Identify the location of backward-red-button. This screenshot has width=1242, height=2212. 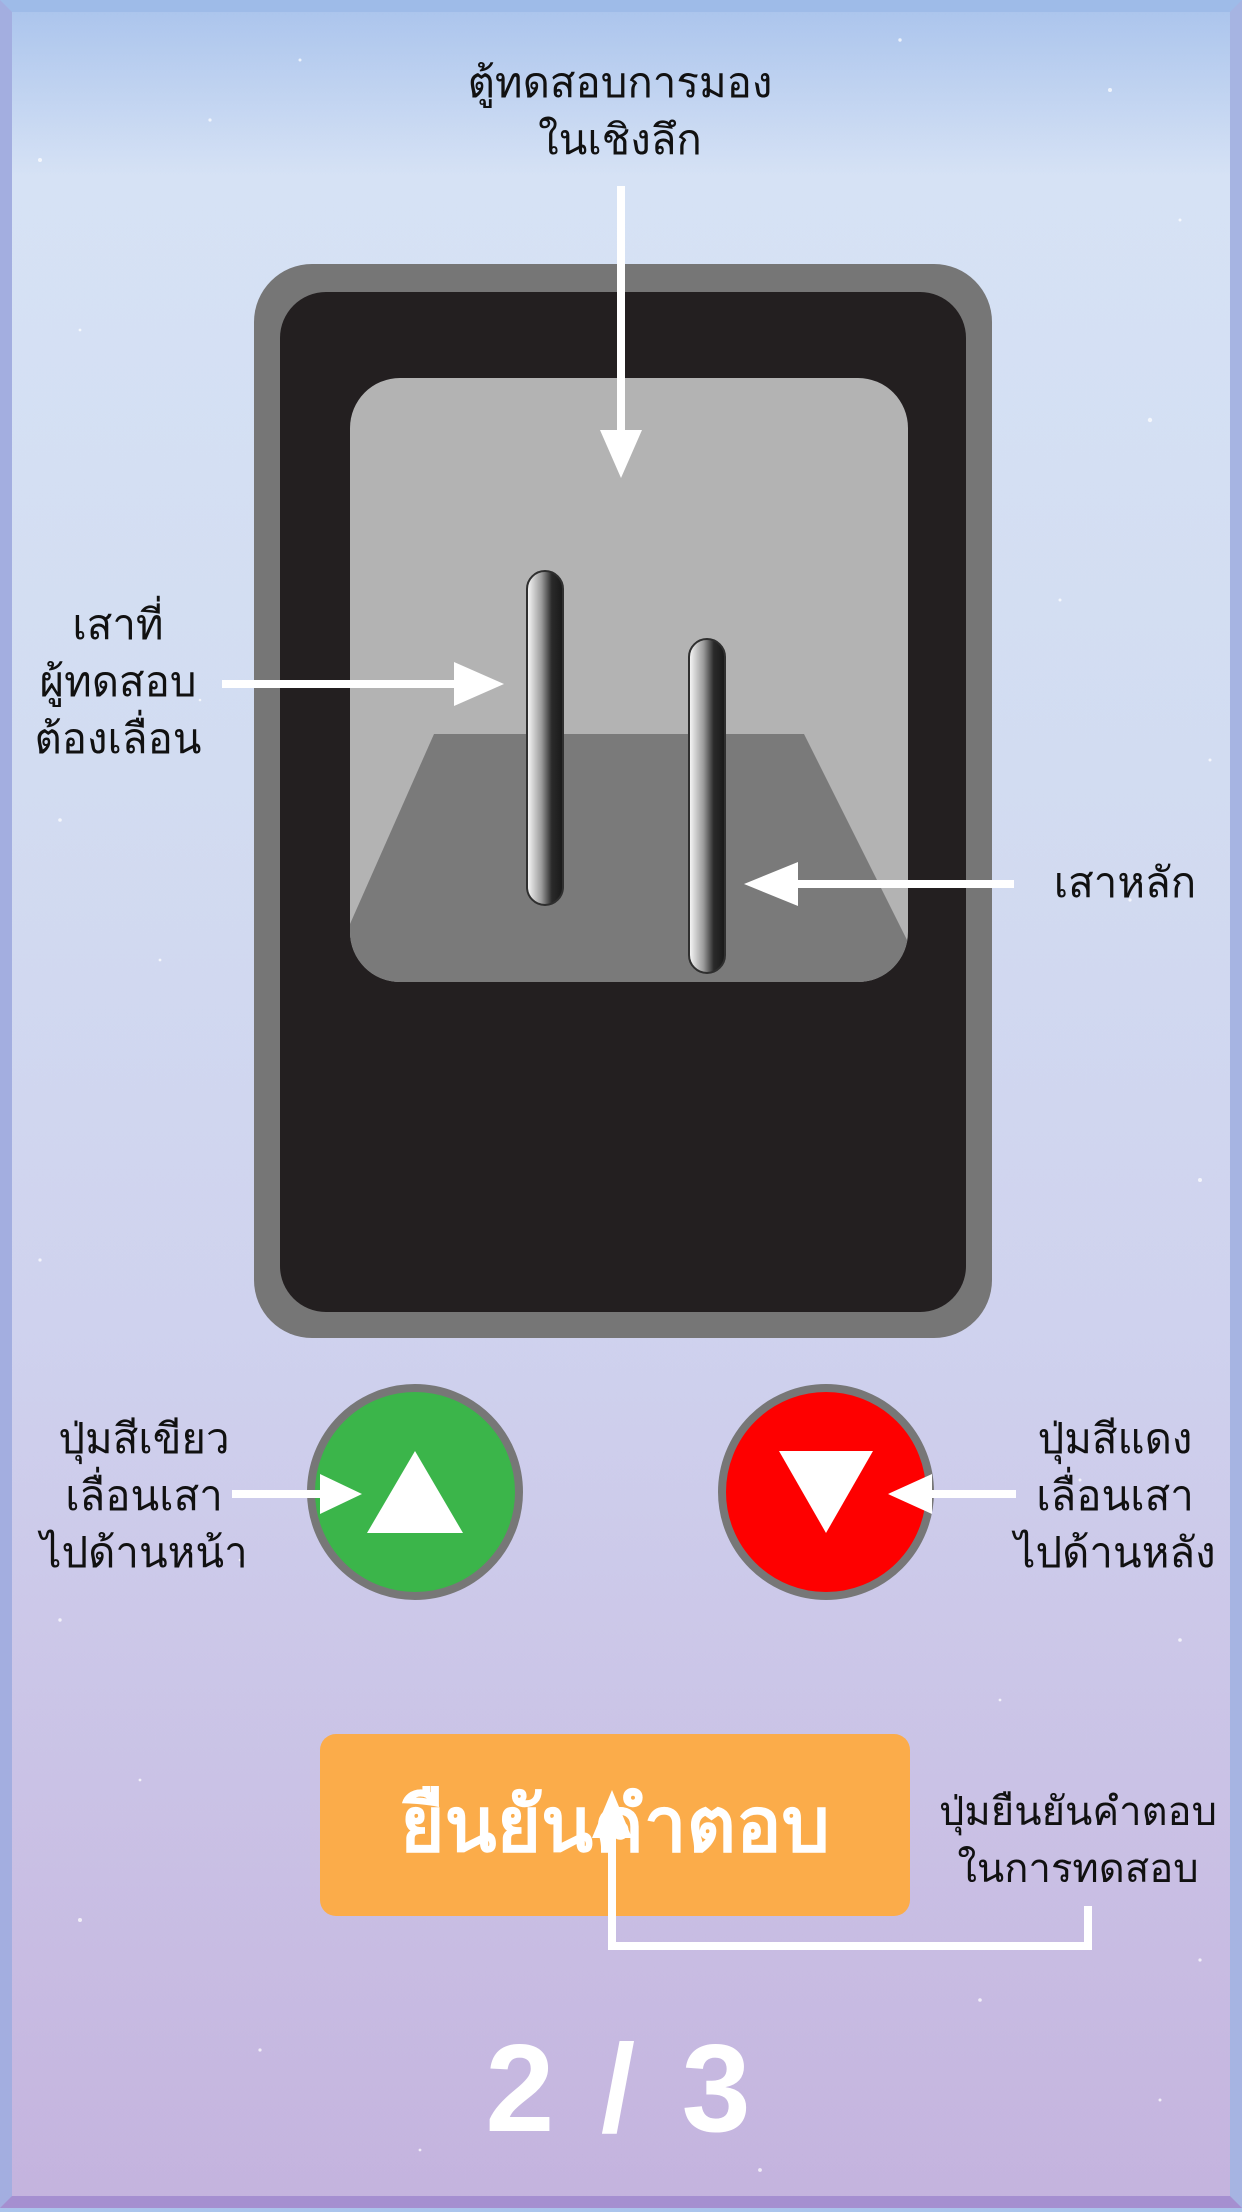
(826, 1492).